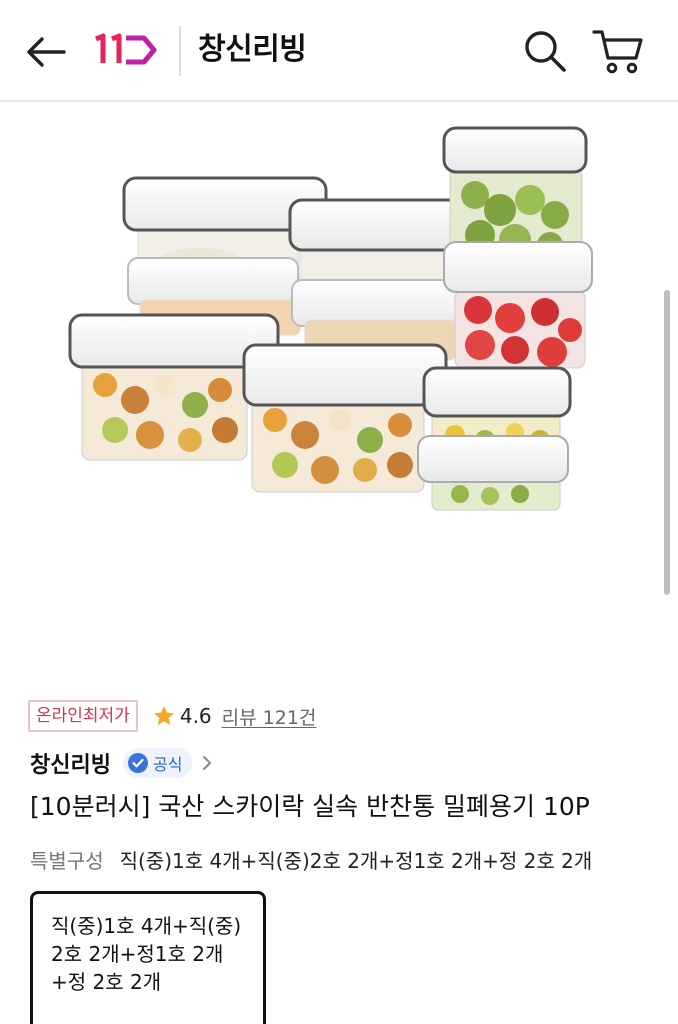  What do you see at coordinates (83, 716) in the screenshot?
I see `lowest-price-badge: 온라인최저가` at bounding box center [83, 716].